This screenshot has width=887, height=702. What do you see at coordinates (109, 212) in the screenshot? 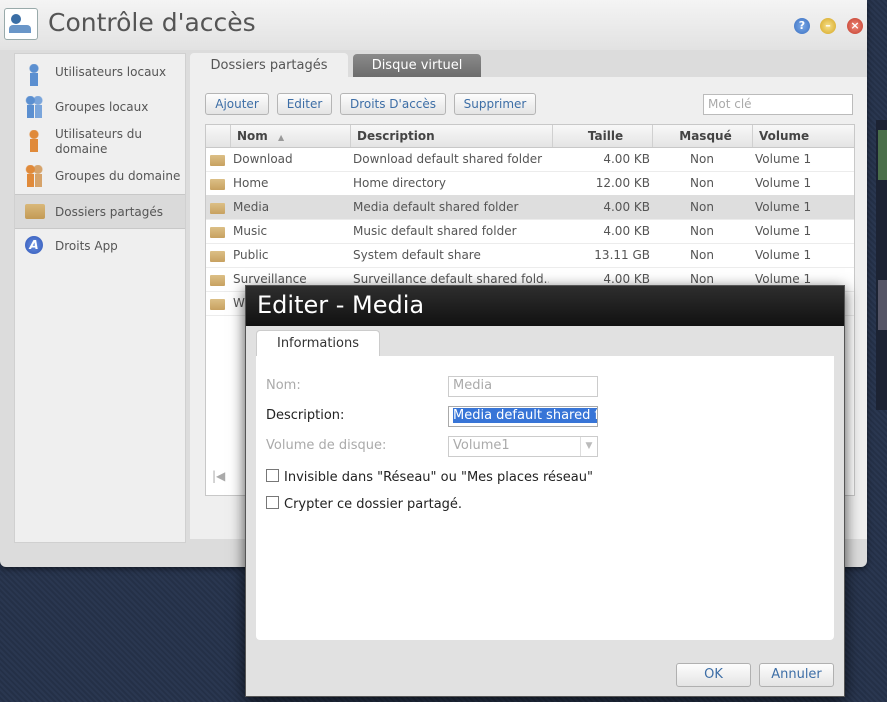
I see `sidebar-item-label: Dossiers partagés` at bounding box center [109, 212].